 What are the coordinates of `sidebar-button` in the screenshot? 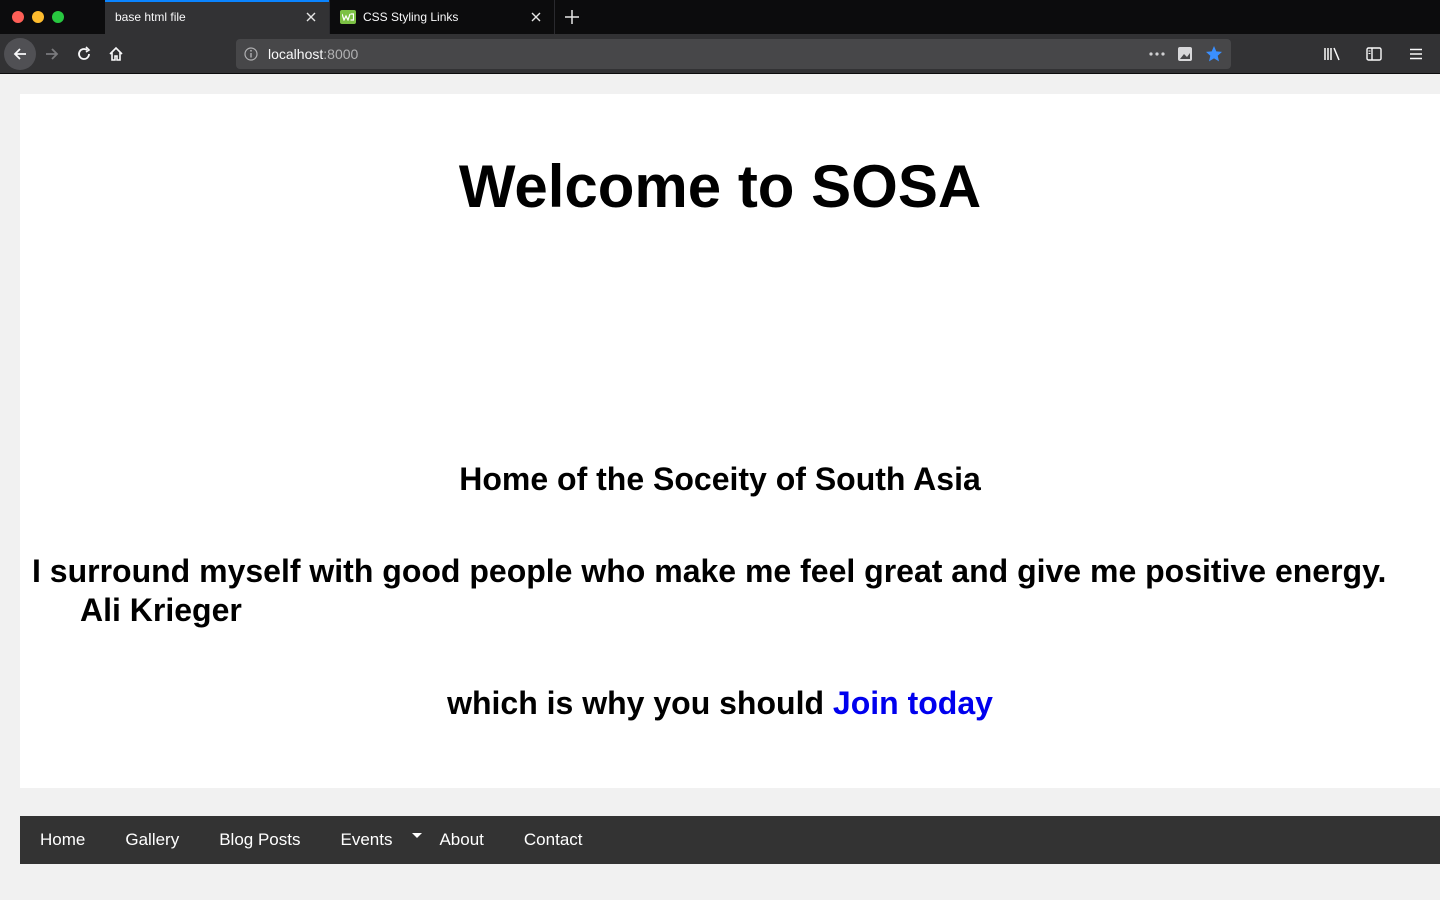 It's located at (1374, 54).